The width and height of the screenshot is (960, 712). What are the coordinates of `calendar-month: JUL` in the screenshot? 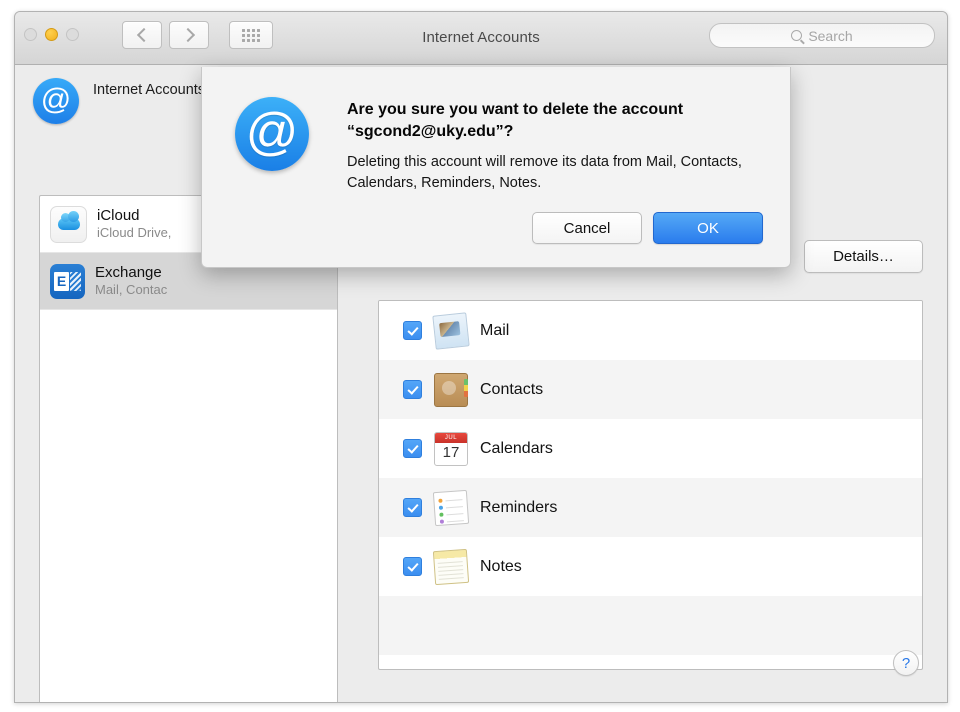 It's located at (451, 437).